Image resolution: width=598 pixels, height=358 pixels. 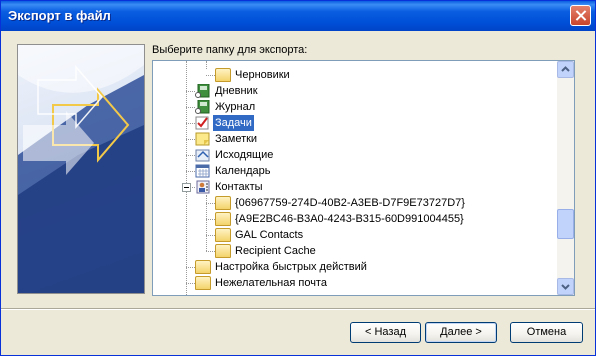 What do you see at coordinates (565, 178) in the screenshot?
I see `tree-scrollbar` at bounding box center [565, 178].